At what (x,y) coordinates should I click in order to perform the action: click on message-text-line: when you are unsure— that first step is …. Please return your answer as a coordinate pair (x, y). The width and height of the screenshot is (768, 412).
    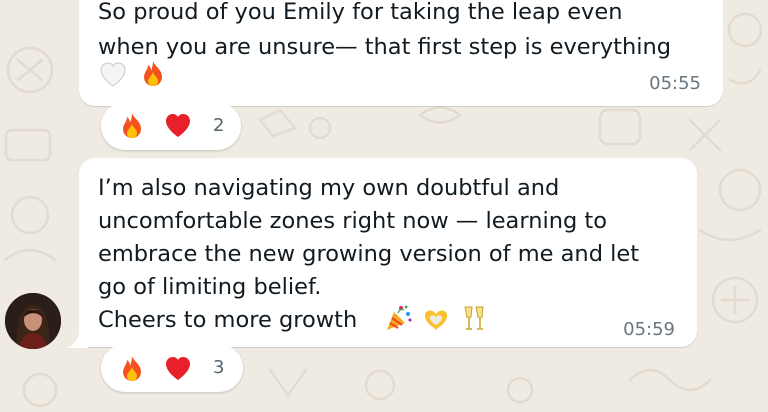
    Looking at the image, I should click on (385, 47).